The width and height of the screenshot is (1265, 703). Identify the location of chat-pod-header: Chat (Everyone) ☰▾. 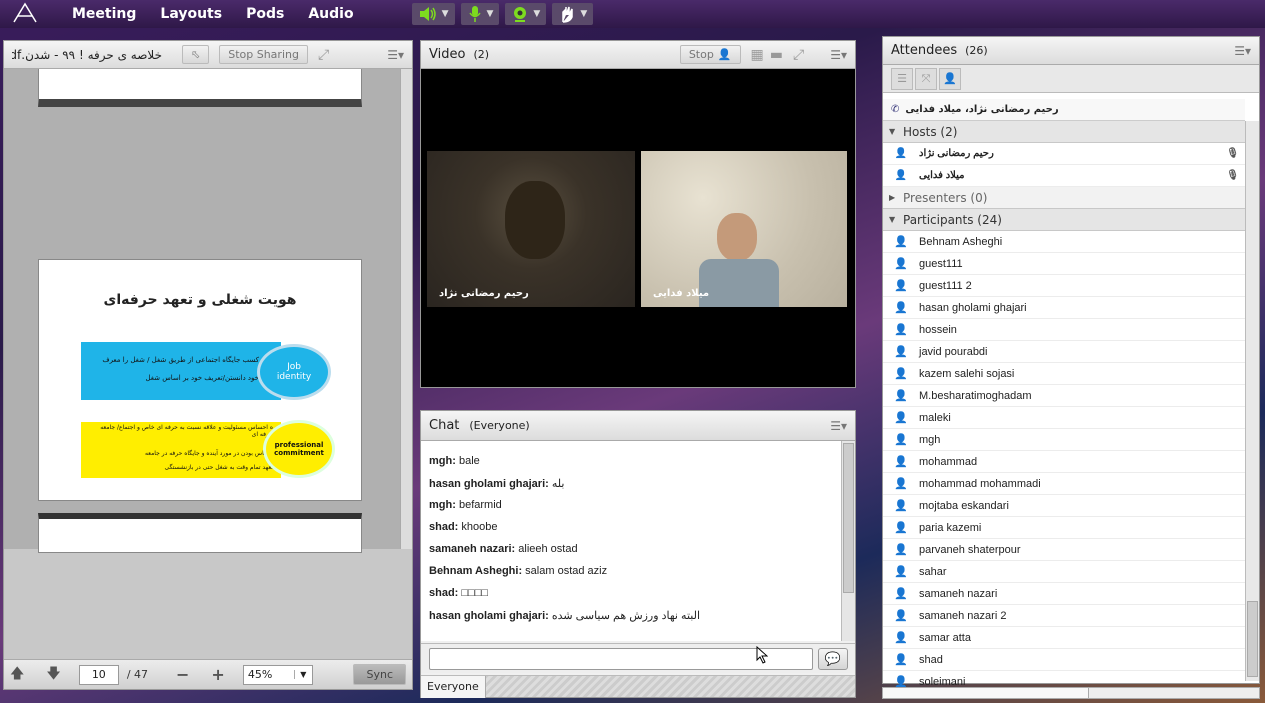
(638, 426).